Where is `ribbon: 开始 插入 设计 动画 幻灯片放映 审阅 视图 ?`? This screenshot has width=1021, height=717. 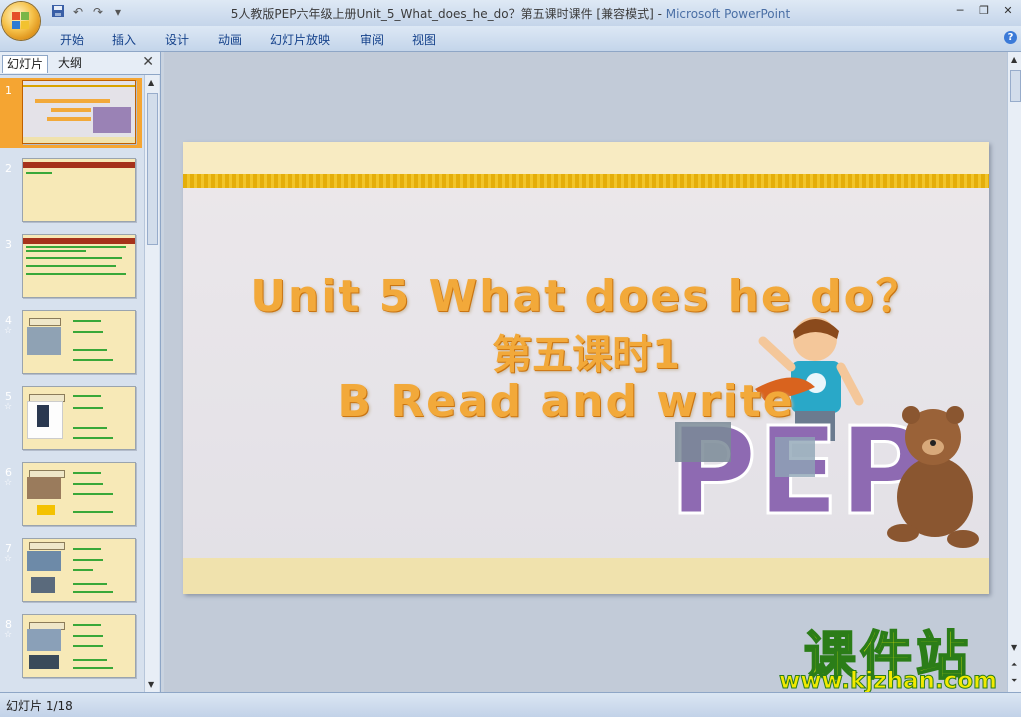
ribbon: 开始 插入 设计 动画 幻灯片放映 审阅 视图 ? is located at coordinates (510, 39).